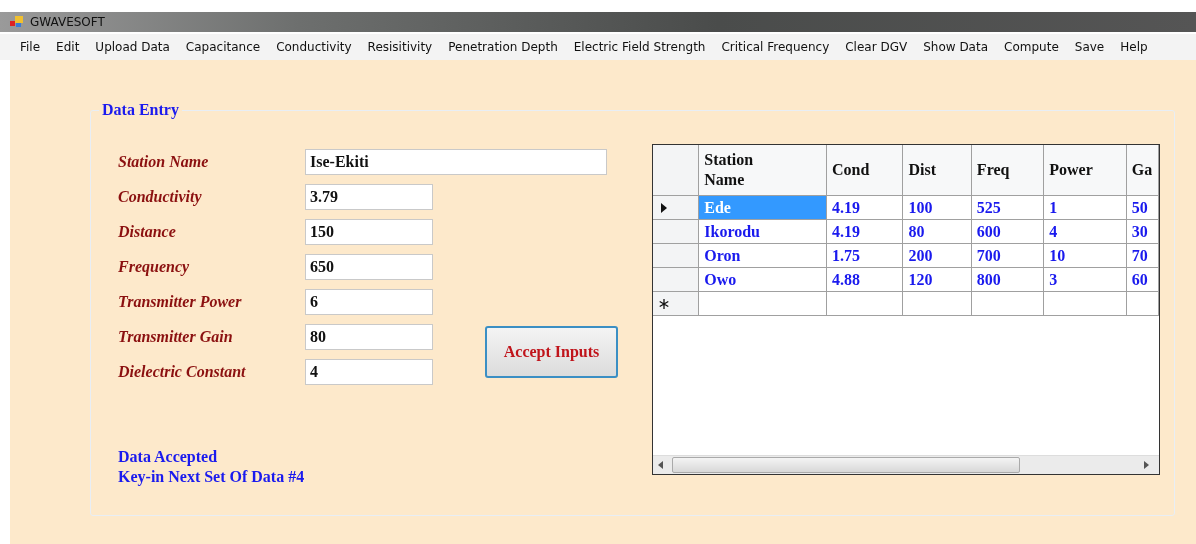 Image resolution: width=1196 pixels, height=544 pixels. I want to click on field-label: Dielectric Constant, so click(182, 371).